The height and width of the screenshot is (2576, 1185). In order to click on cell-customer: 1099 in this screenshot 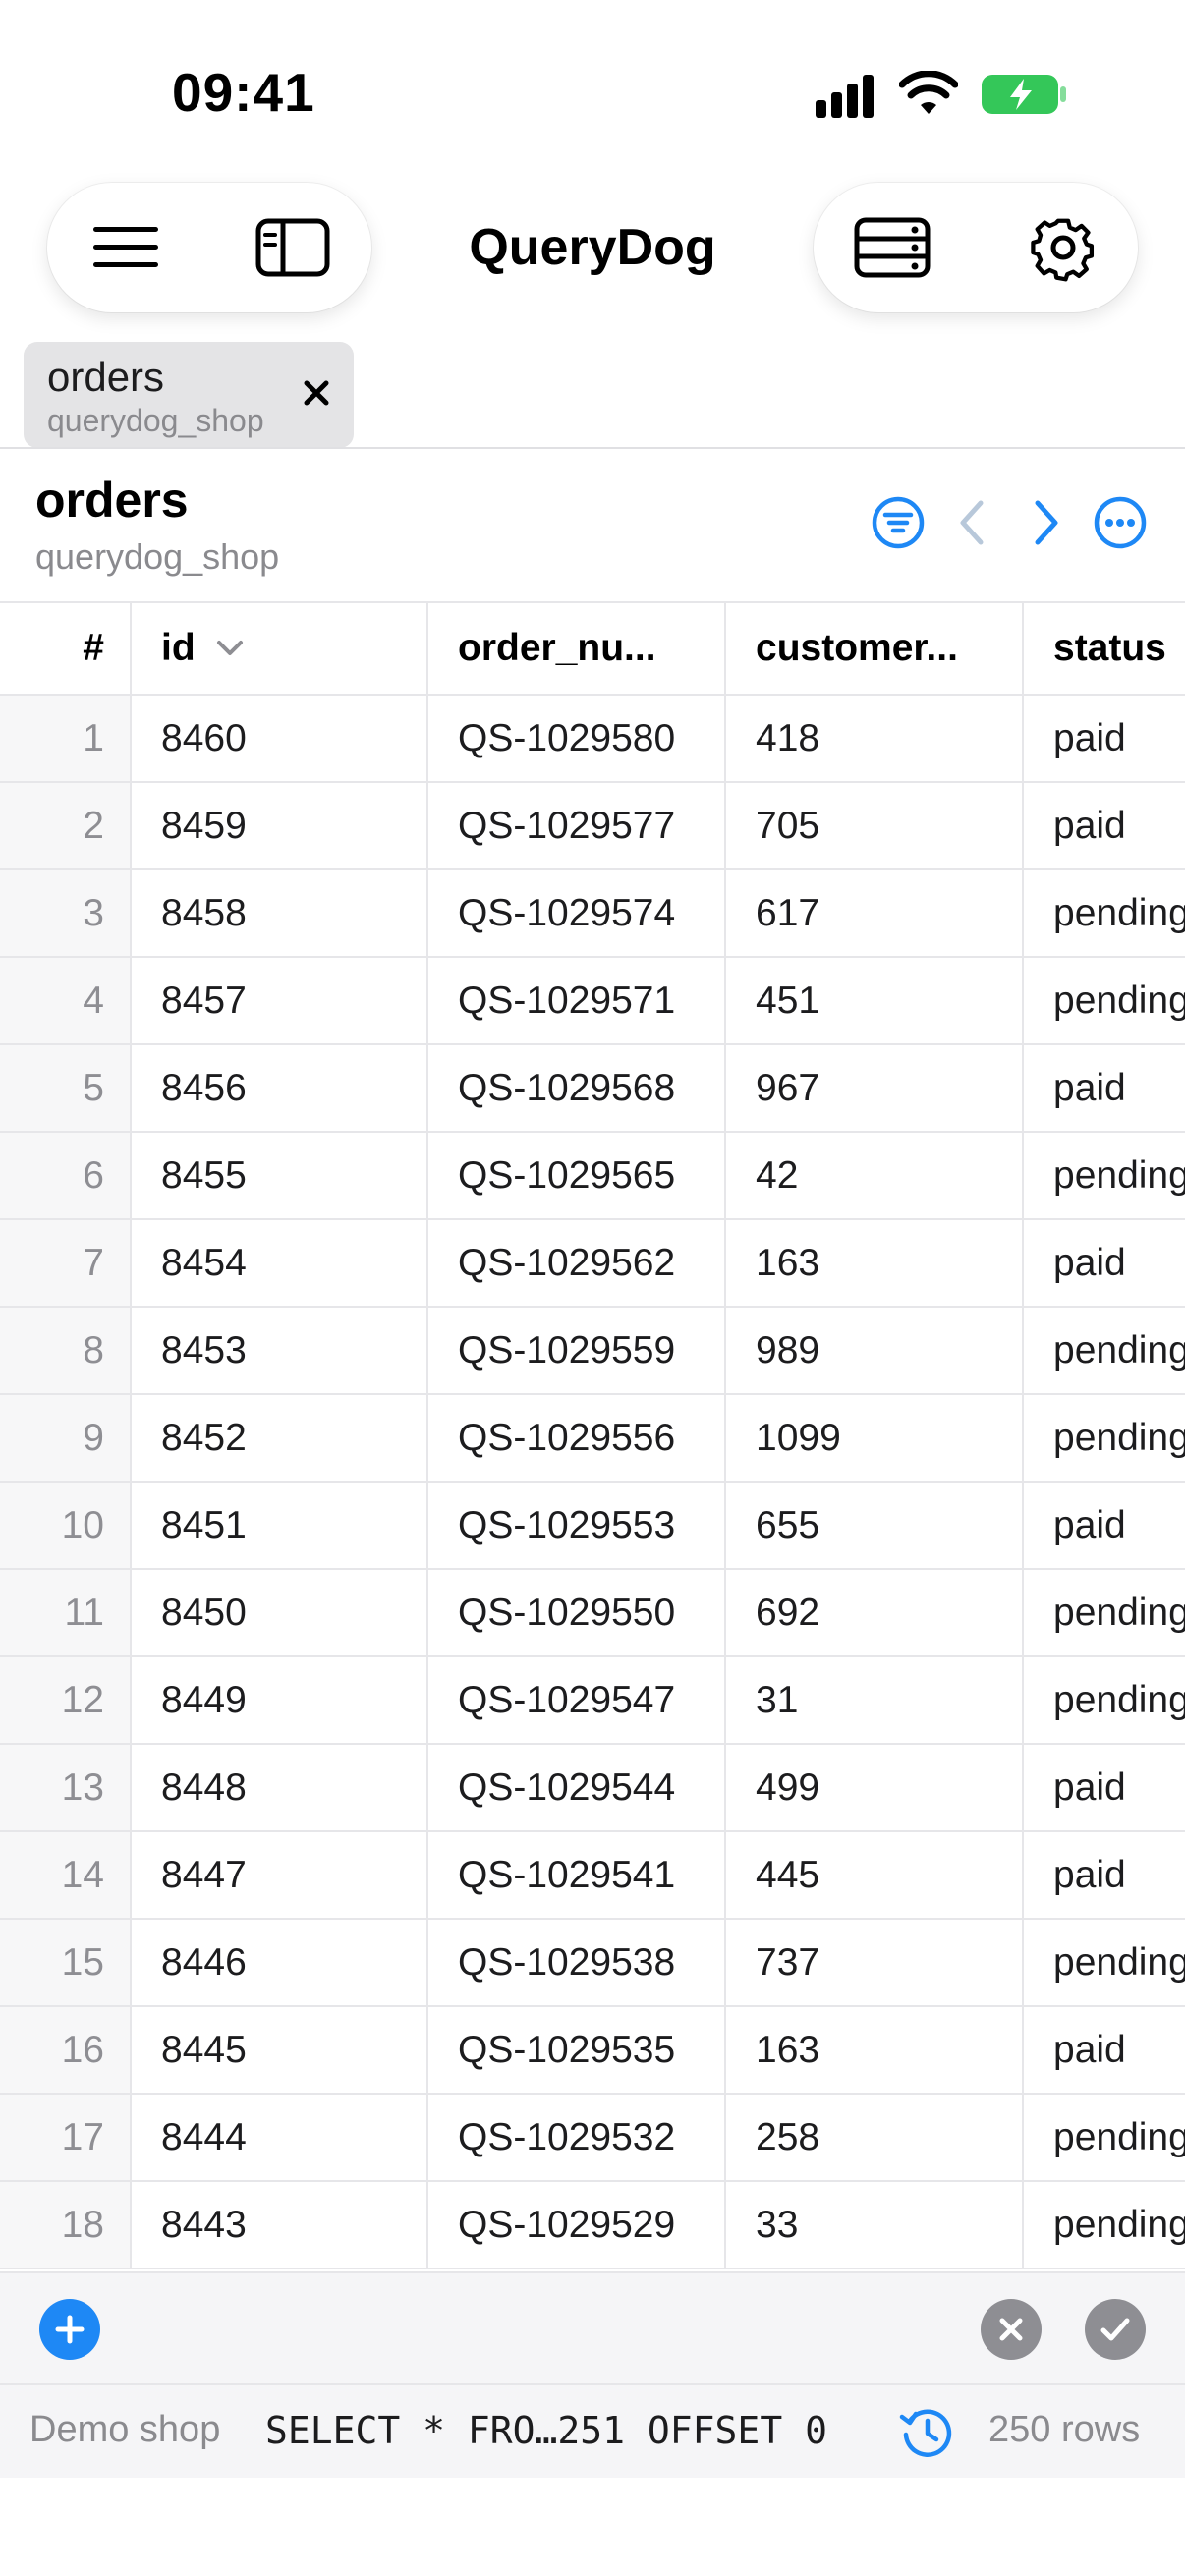, I will do `click(875, 1438)`.